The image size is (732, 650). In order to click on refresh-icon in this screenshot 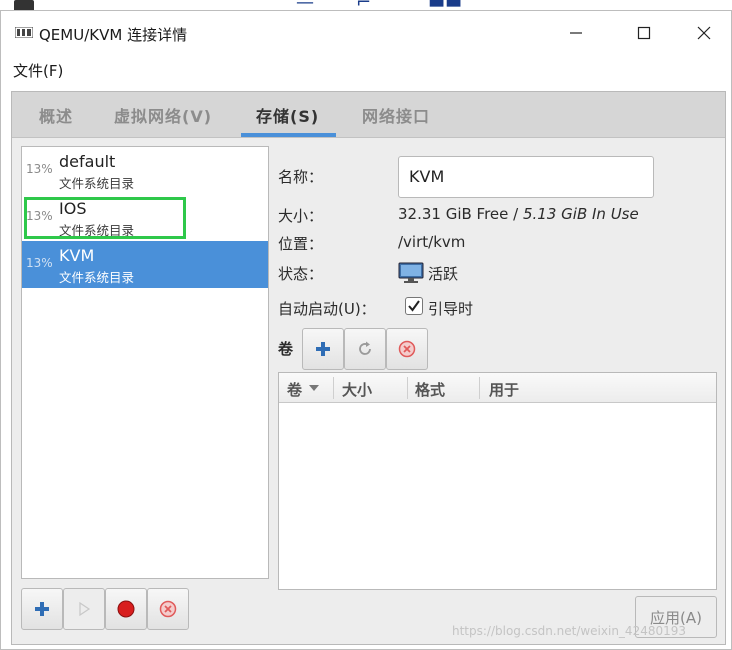, I will do `click(365, 348)`.